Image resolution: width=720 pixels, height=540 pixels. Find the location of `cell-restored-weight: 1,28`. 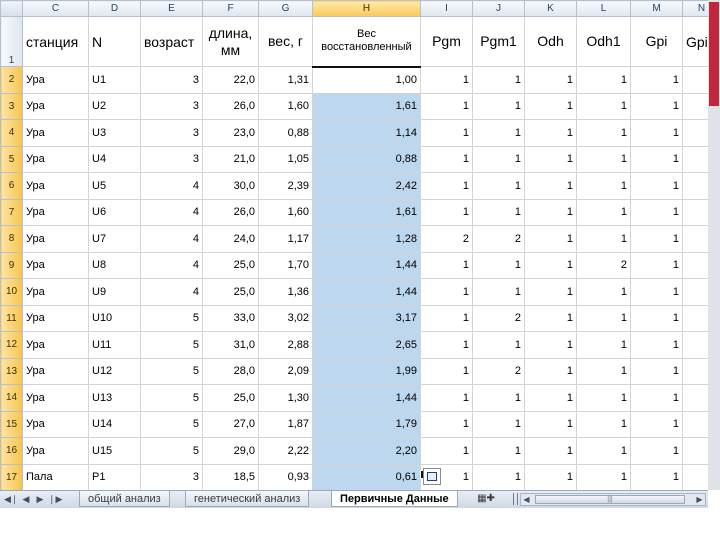

cell-restored-weight: 1,28 is located at coordinates (366, 239).